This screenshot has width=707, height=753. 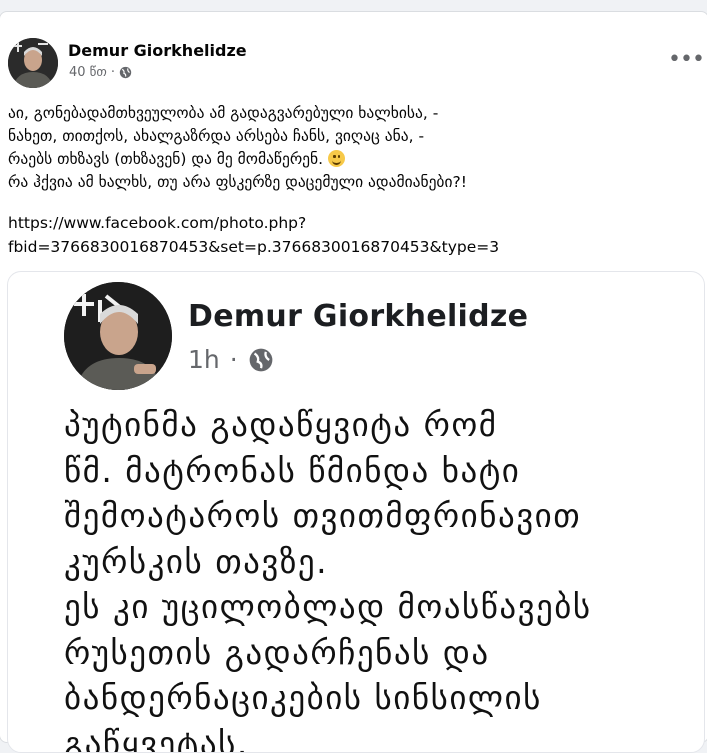 I want to click on post-text-line-content: რაებს თხზავს (თხზავენ) და მე მომაწერენ., so click(x=168, y=159).